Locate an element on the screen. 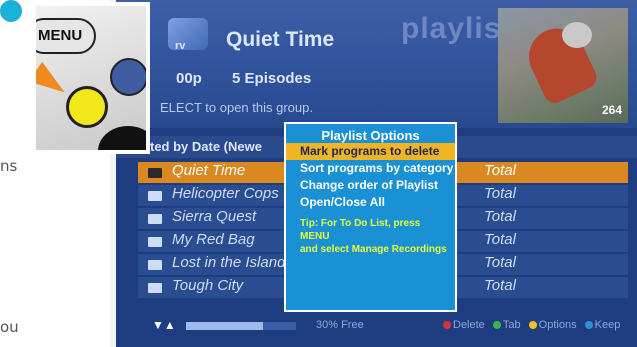 Image resolution: width=637 pixels, height=347 pixels. button-legend: Delete Tab Options Keep is located at coordinates (529, 325).